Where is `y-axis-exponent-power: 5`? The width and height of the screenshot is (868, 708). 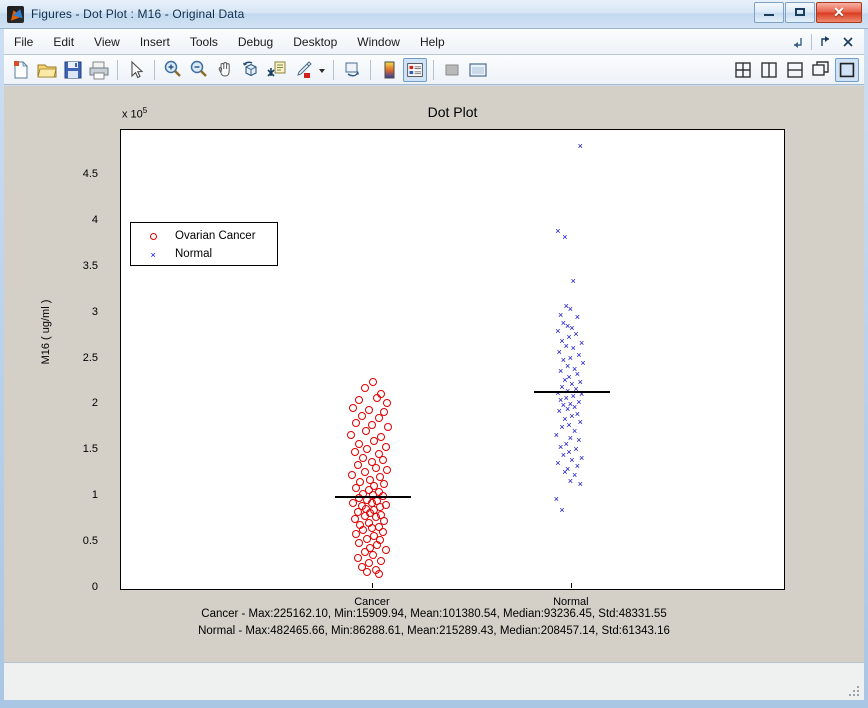
y-axis-exponent-power: 5 is located at coordinates (145, 110).